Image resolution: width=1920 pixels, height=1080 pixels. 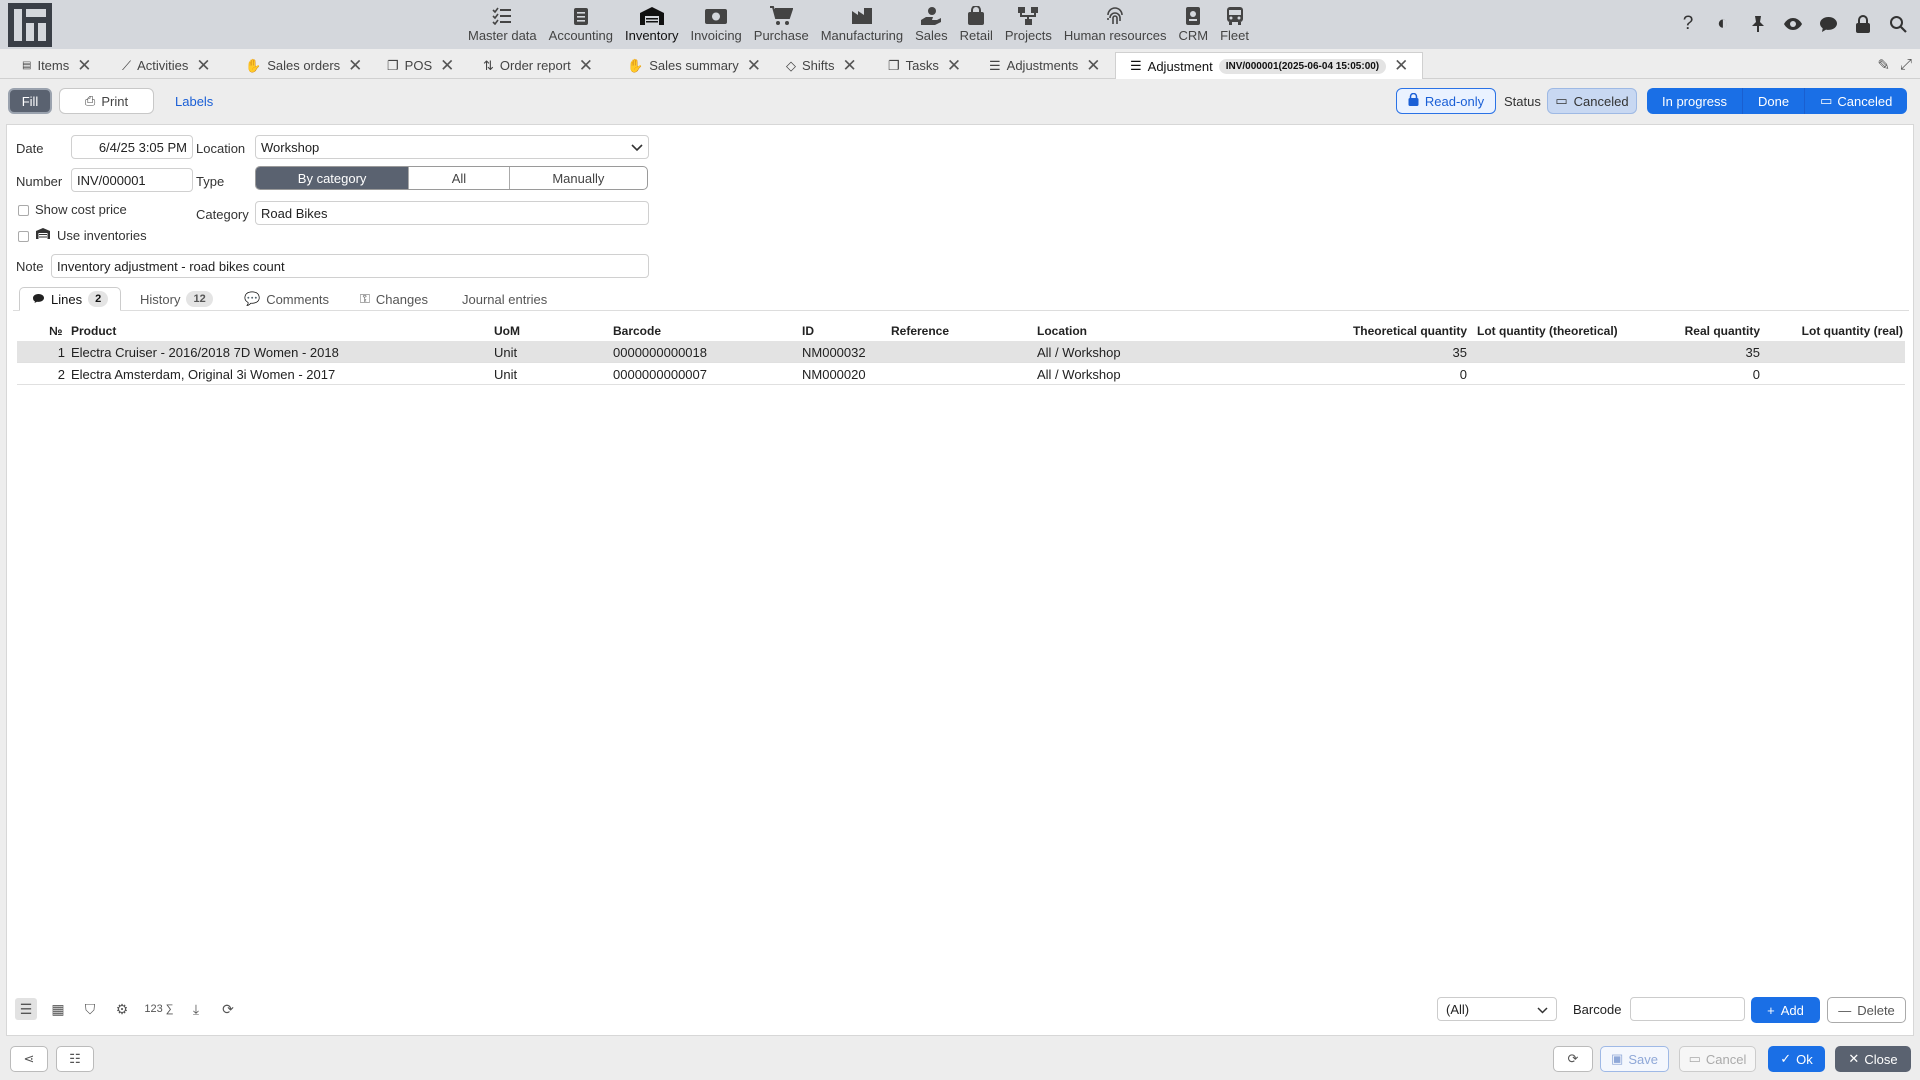 What do you see at coordinates (29, 1059) in the screenshot?
I see `share-button: ⋖` at bounding box center [29, 1059].